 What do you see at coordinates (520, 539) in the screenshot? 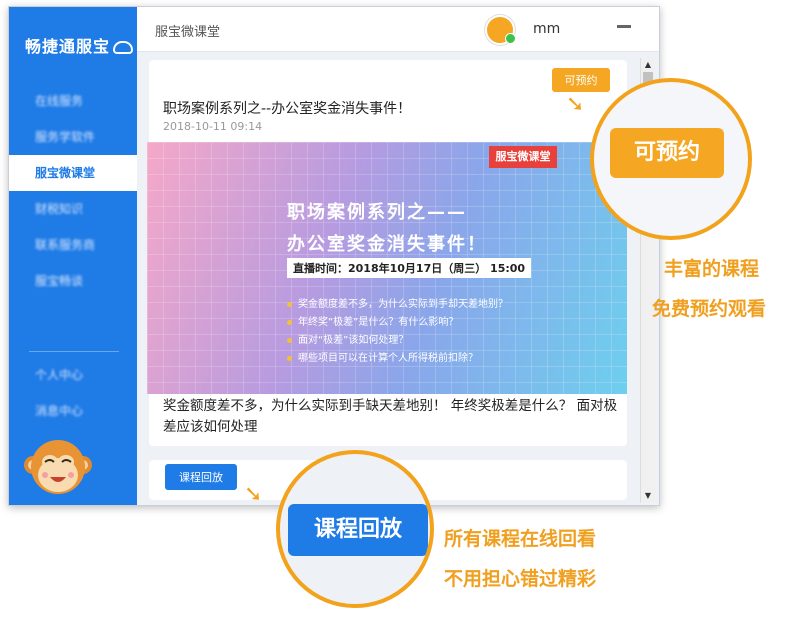
I see `callout-text: 所有课程在线回看` at bounding box center [520, 539].